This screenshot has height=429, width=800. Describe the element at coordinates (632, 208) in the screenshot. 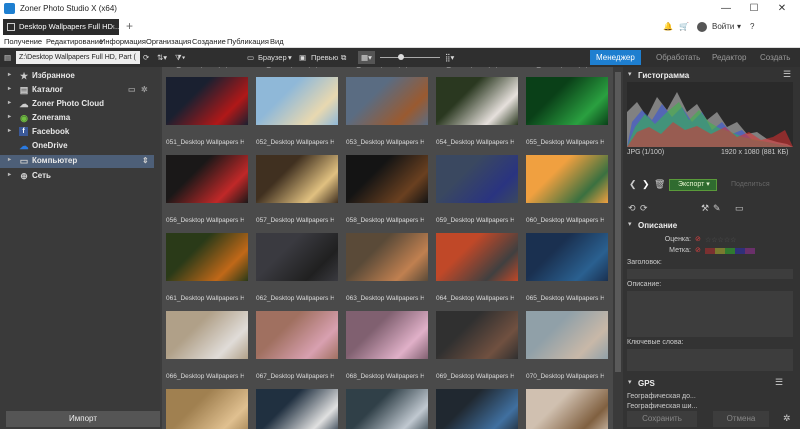

I see `rotate-icon: ⟲` at that location.